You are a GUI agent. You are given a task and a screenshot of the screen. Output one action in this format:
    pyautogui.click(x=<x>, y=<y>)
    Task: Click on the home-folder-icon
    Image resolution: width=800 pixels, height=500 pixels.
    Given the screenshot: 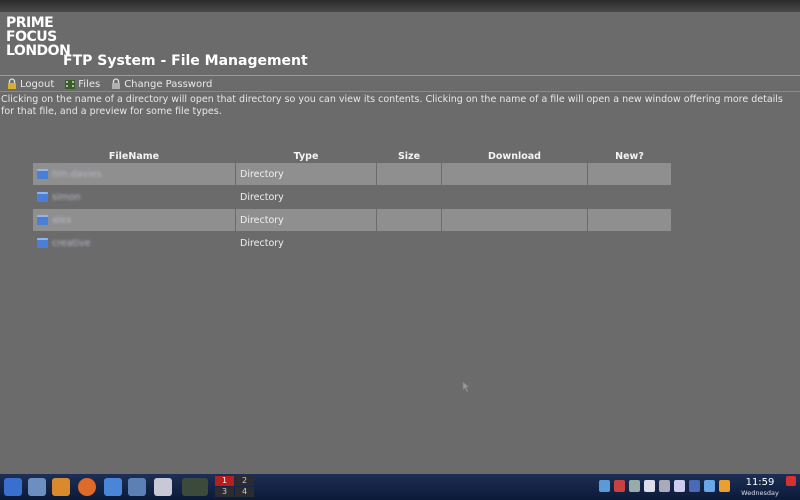 What is the action you would take?
    pyautogui.click(x=61, y=487)
    